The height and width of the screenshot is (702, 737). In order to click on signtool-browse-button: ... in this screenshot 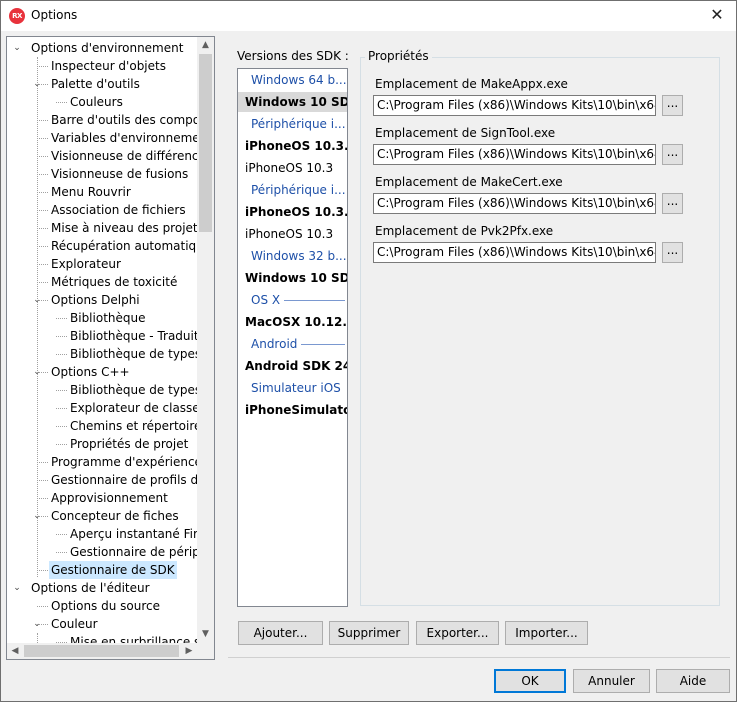, I will do `click(672, 154)`.